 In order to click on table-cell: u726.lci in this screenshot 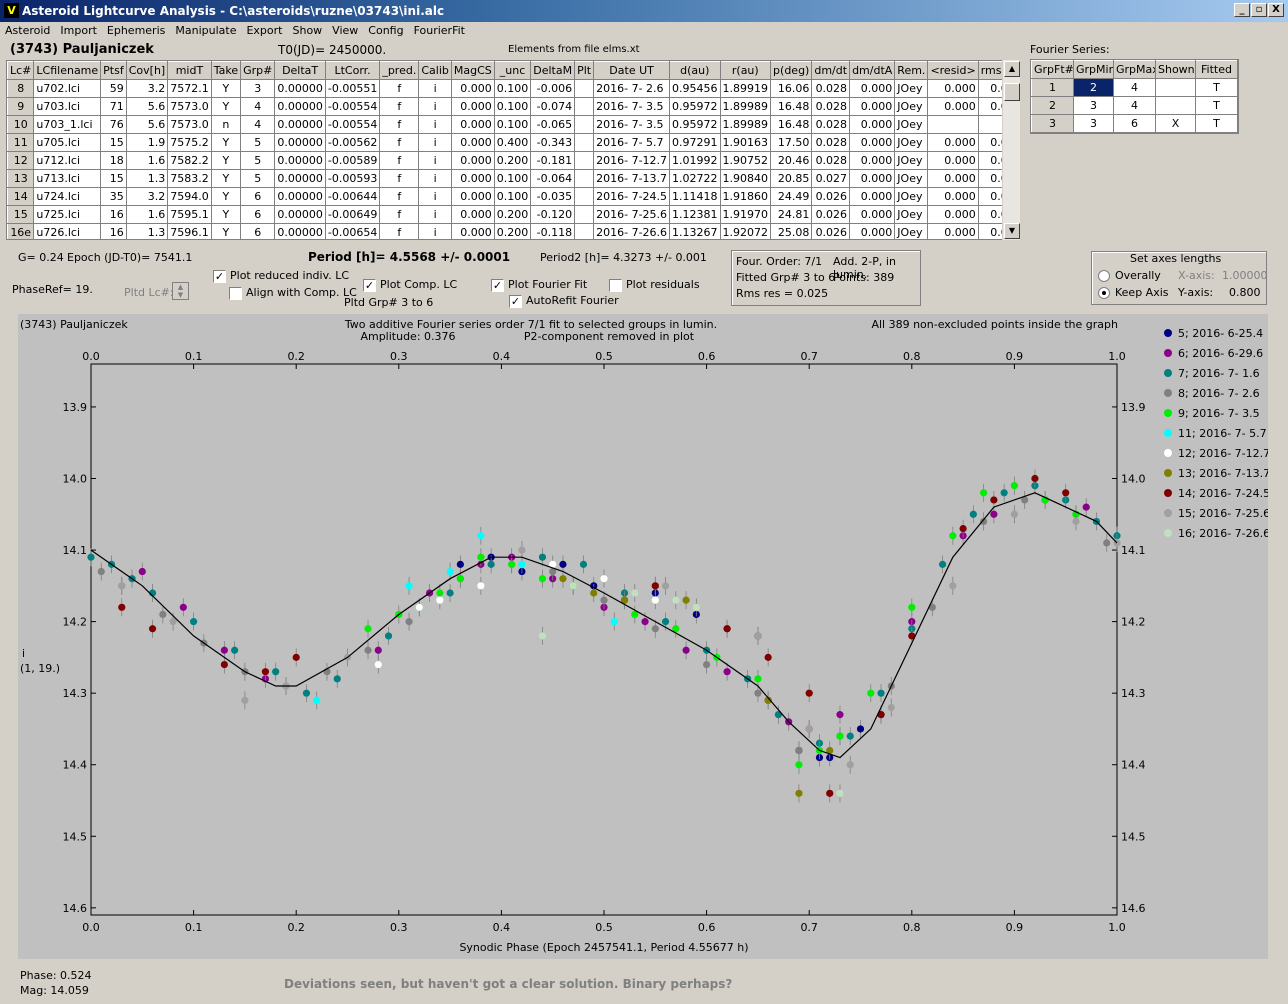, I will do `click(67, 231)`.